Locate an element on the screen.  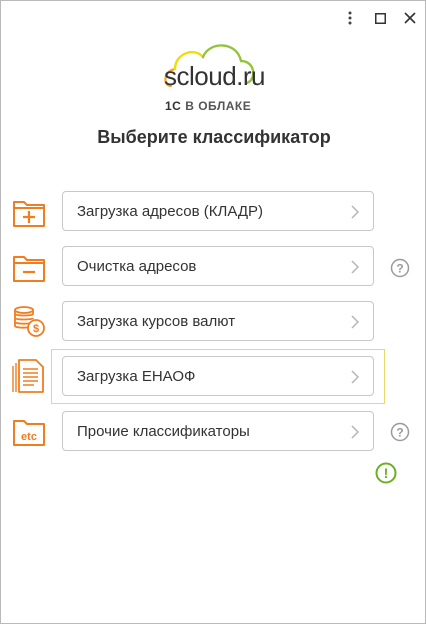
load-currency-rates-button: Загрузка курсов валют is located at coordinates (218, 321).